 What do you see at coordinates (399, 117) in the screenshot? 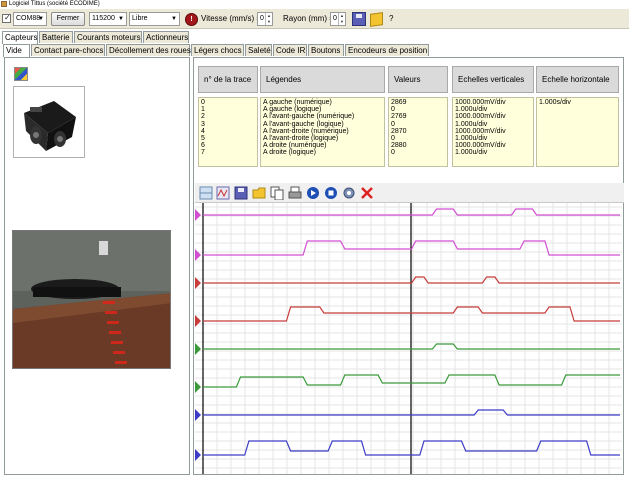
I see `list-item: 2769` at bounding box center [399, 117].